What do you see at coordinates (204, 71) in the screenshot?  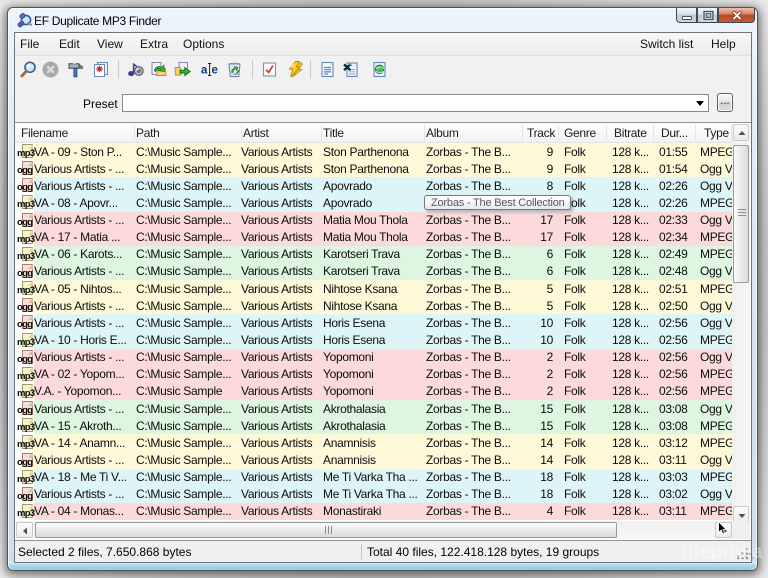 I see `svg-text: a` at bounding box center [204, 71].